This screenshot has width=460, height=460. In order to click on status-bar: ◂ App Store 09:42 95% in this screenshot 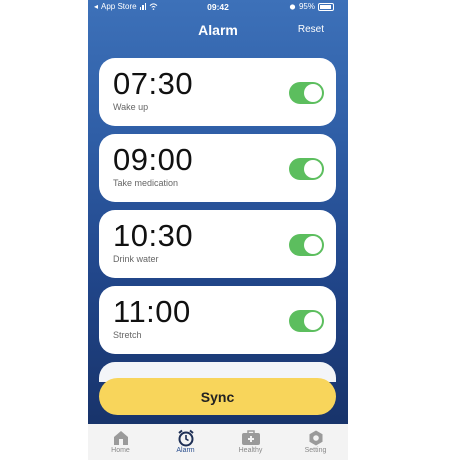, I will do `click(218, 7)`.